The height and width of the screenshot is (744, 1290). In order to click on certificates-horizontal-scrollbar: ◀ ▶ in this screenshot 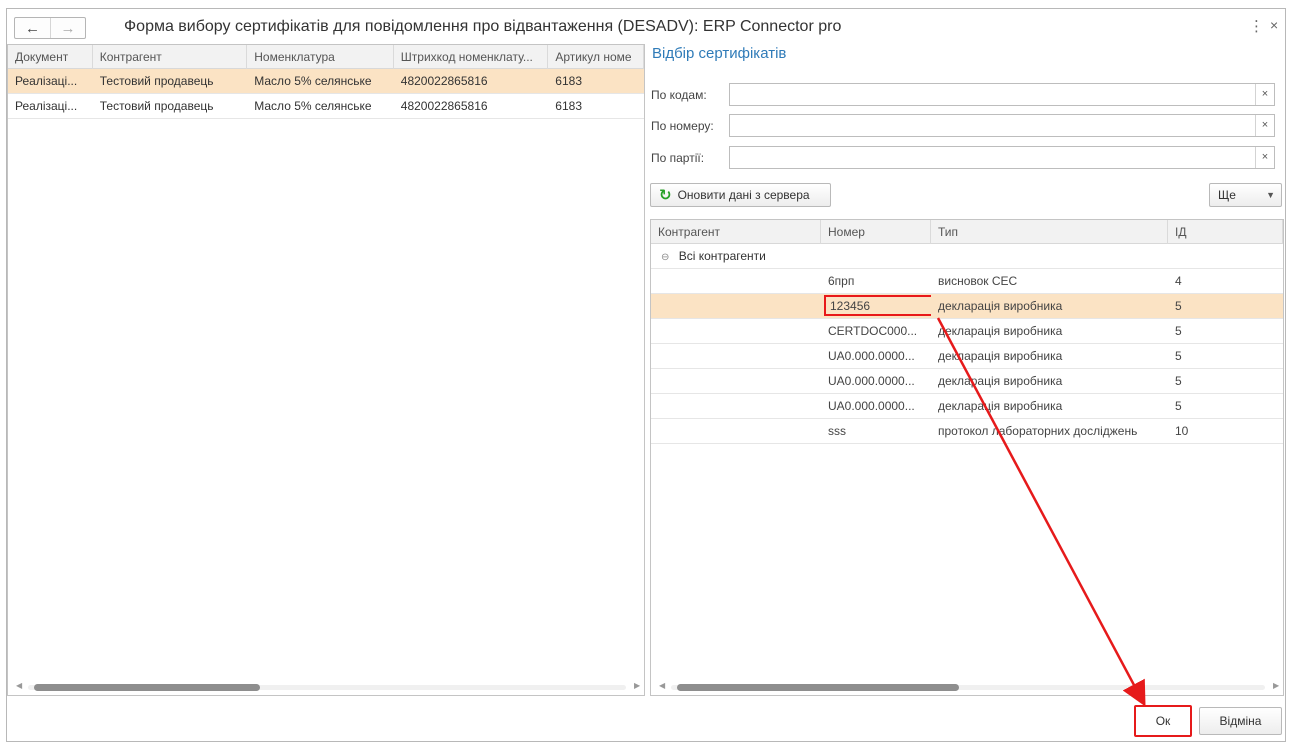, I will do `click(967, 687)`.